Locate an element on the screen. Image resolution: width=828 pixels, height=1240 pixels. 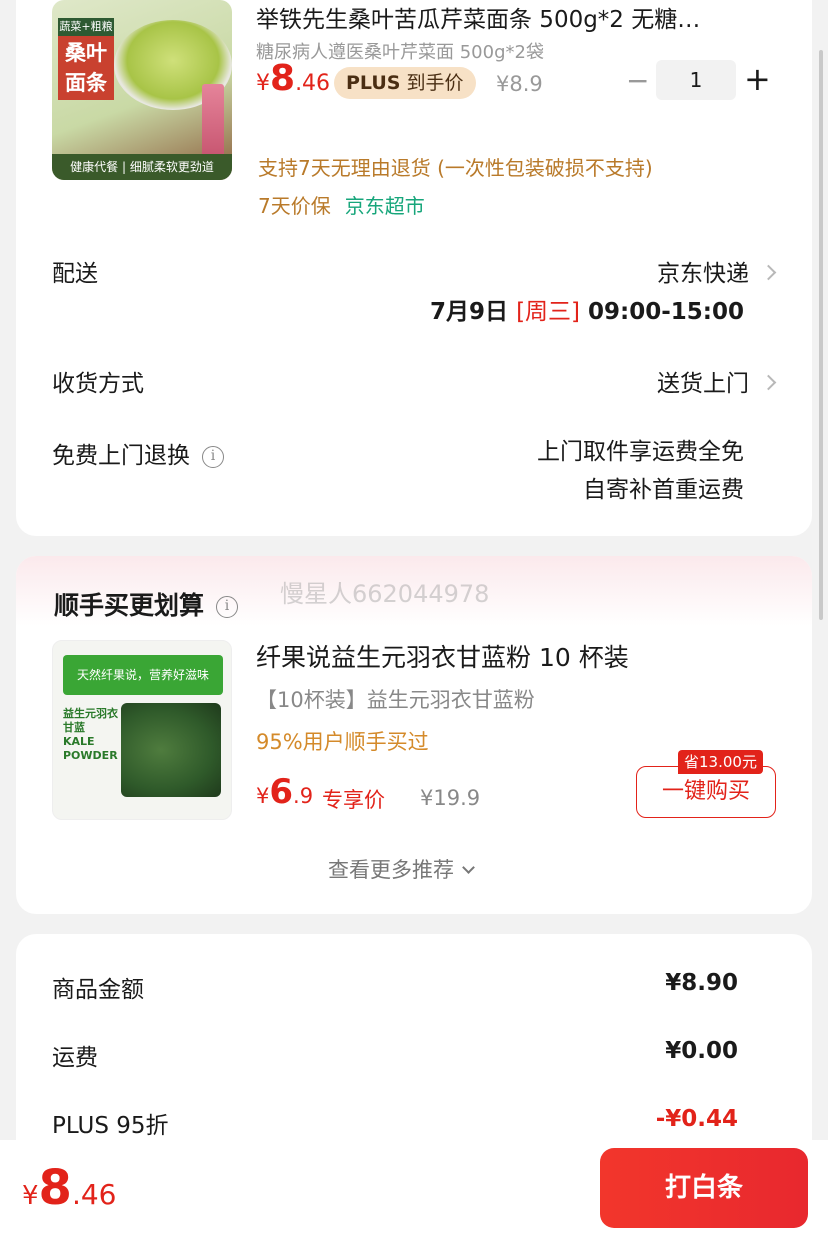
recommend-title: 顺手买更划算 i is located at coordinates (146, 604).